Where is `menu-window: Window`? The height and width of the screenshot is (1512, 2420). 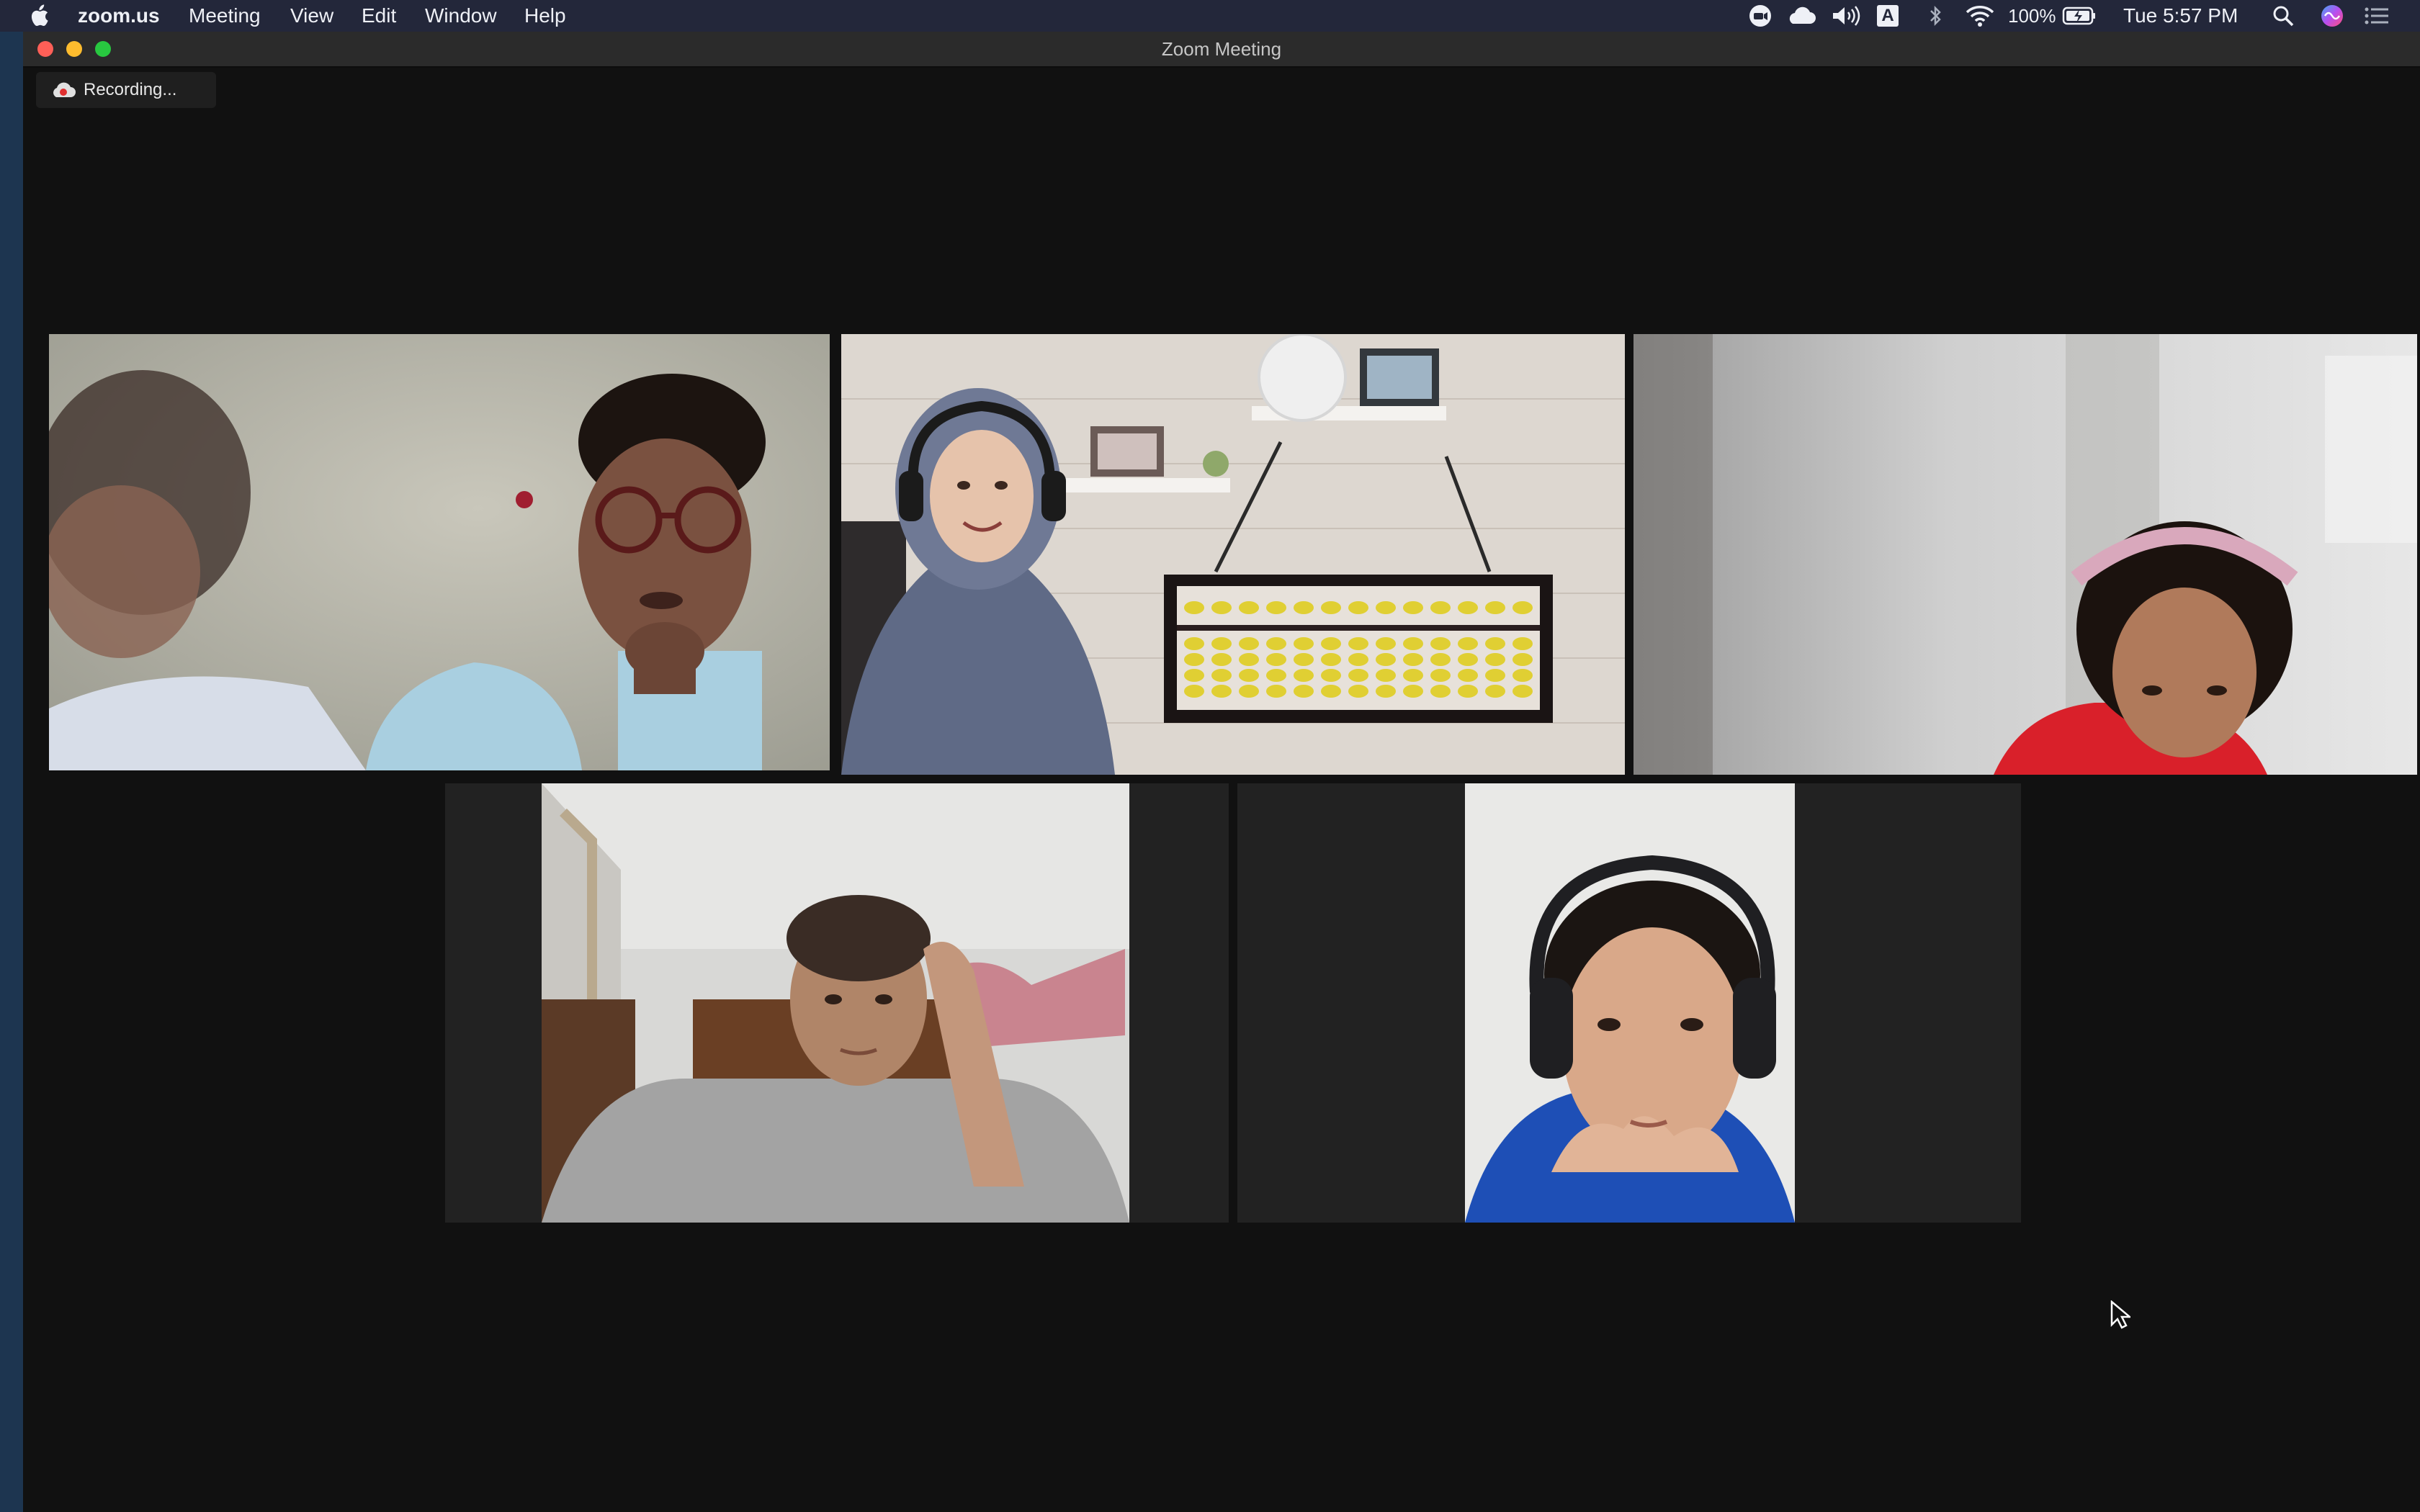 menu-window: Window is located at coordinates (461, 16).